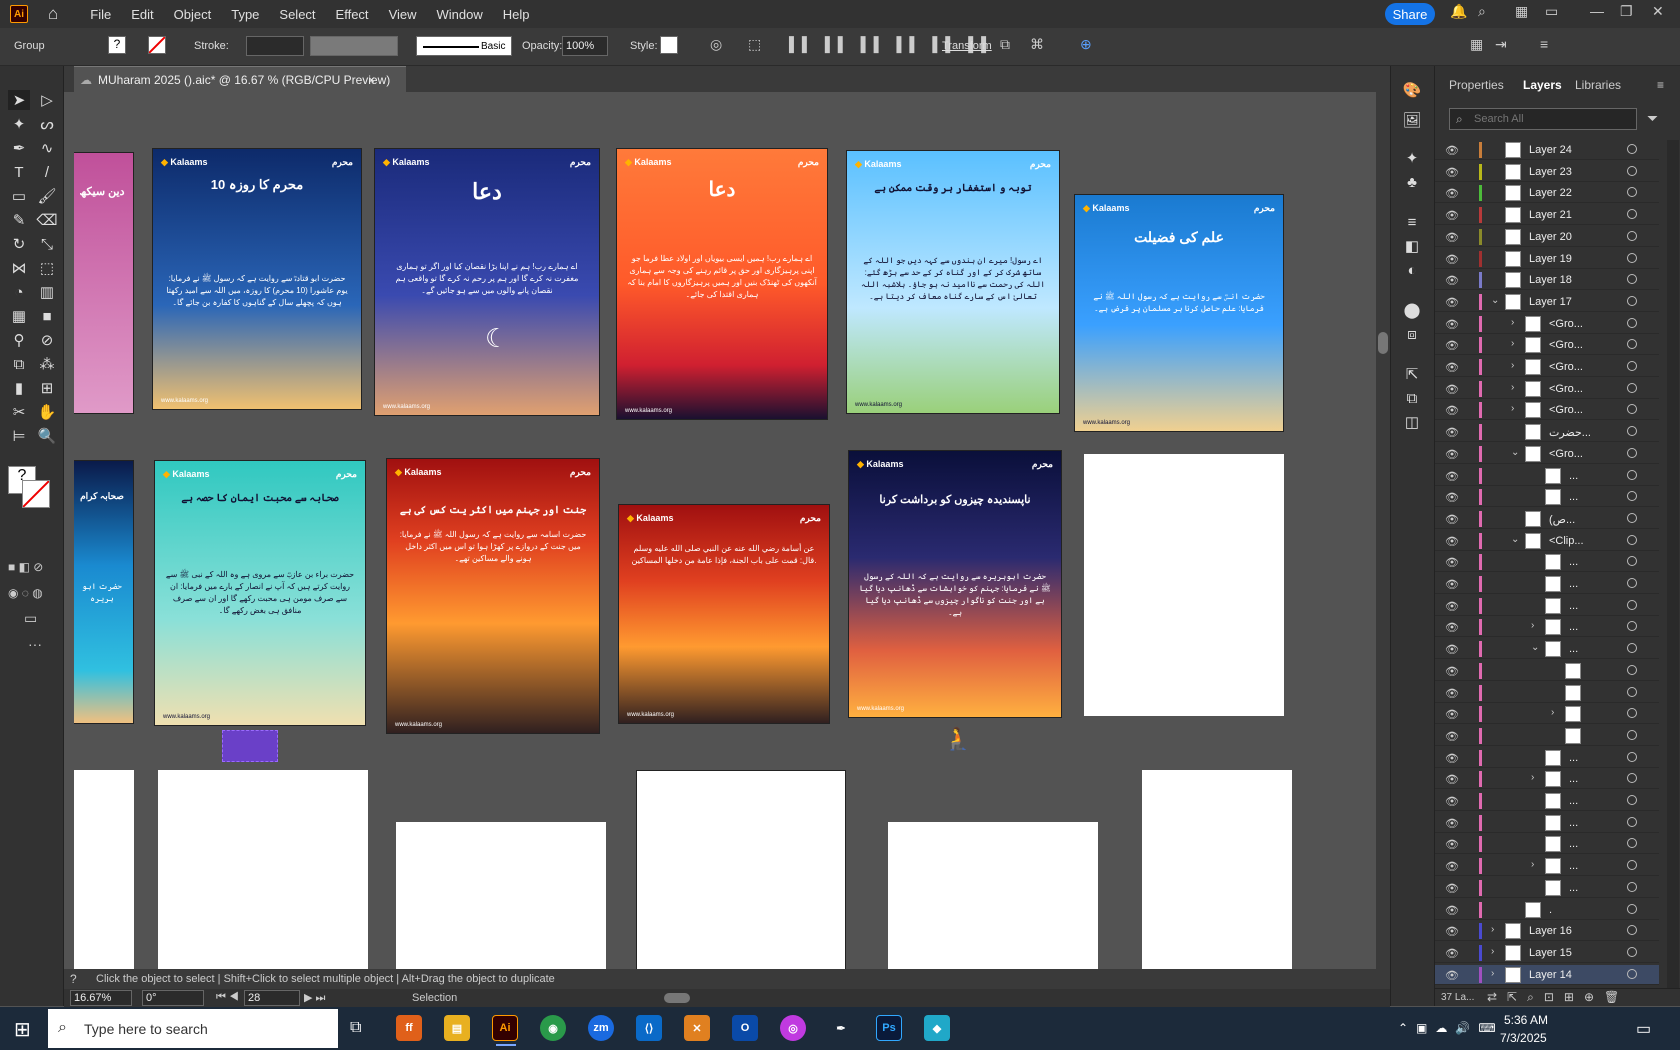 Image resolution: width=1680 pixels, height=1050 pixels. I want to click on photoshop-icon: Ps, so click(889, 1028).